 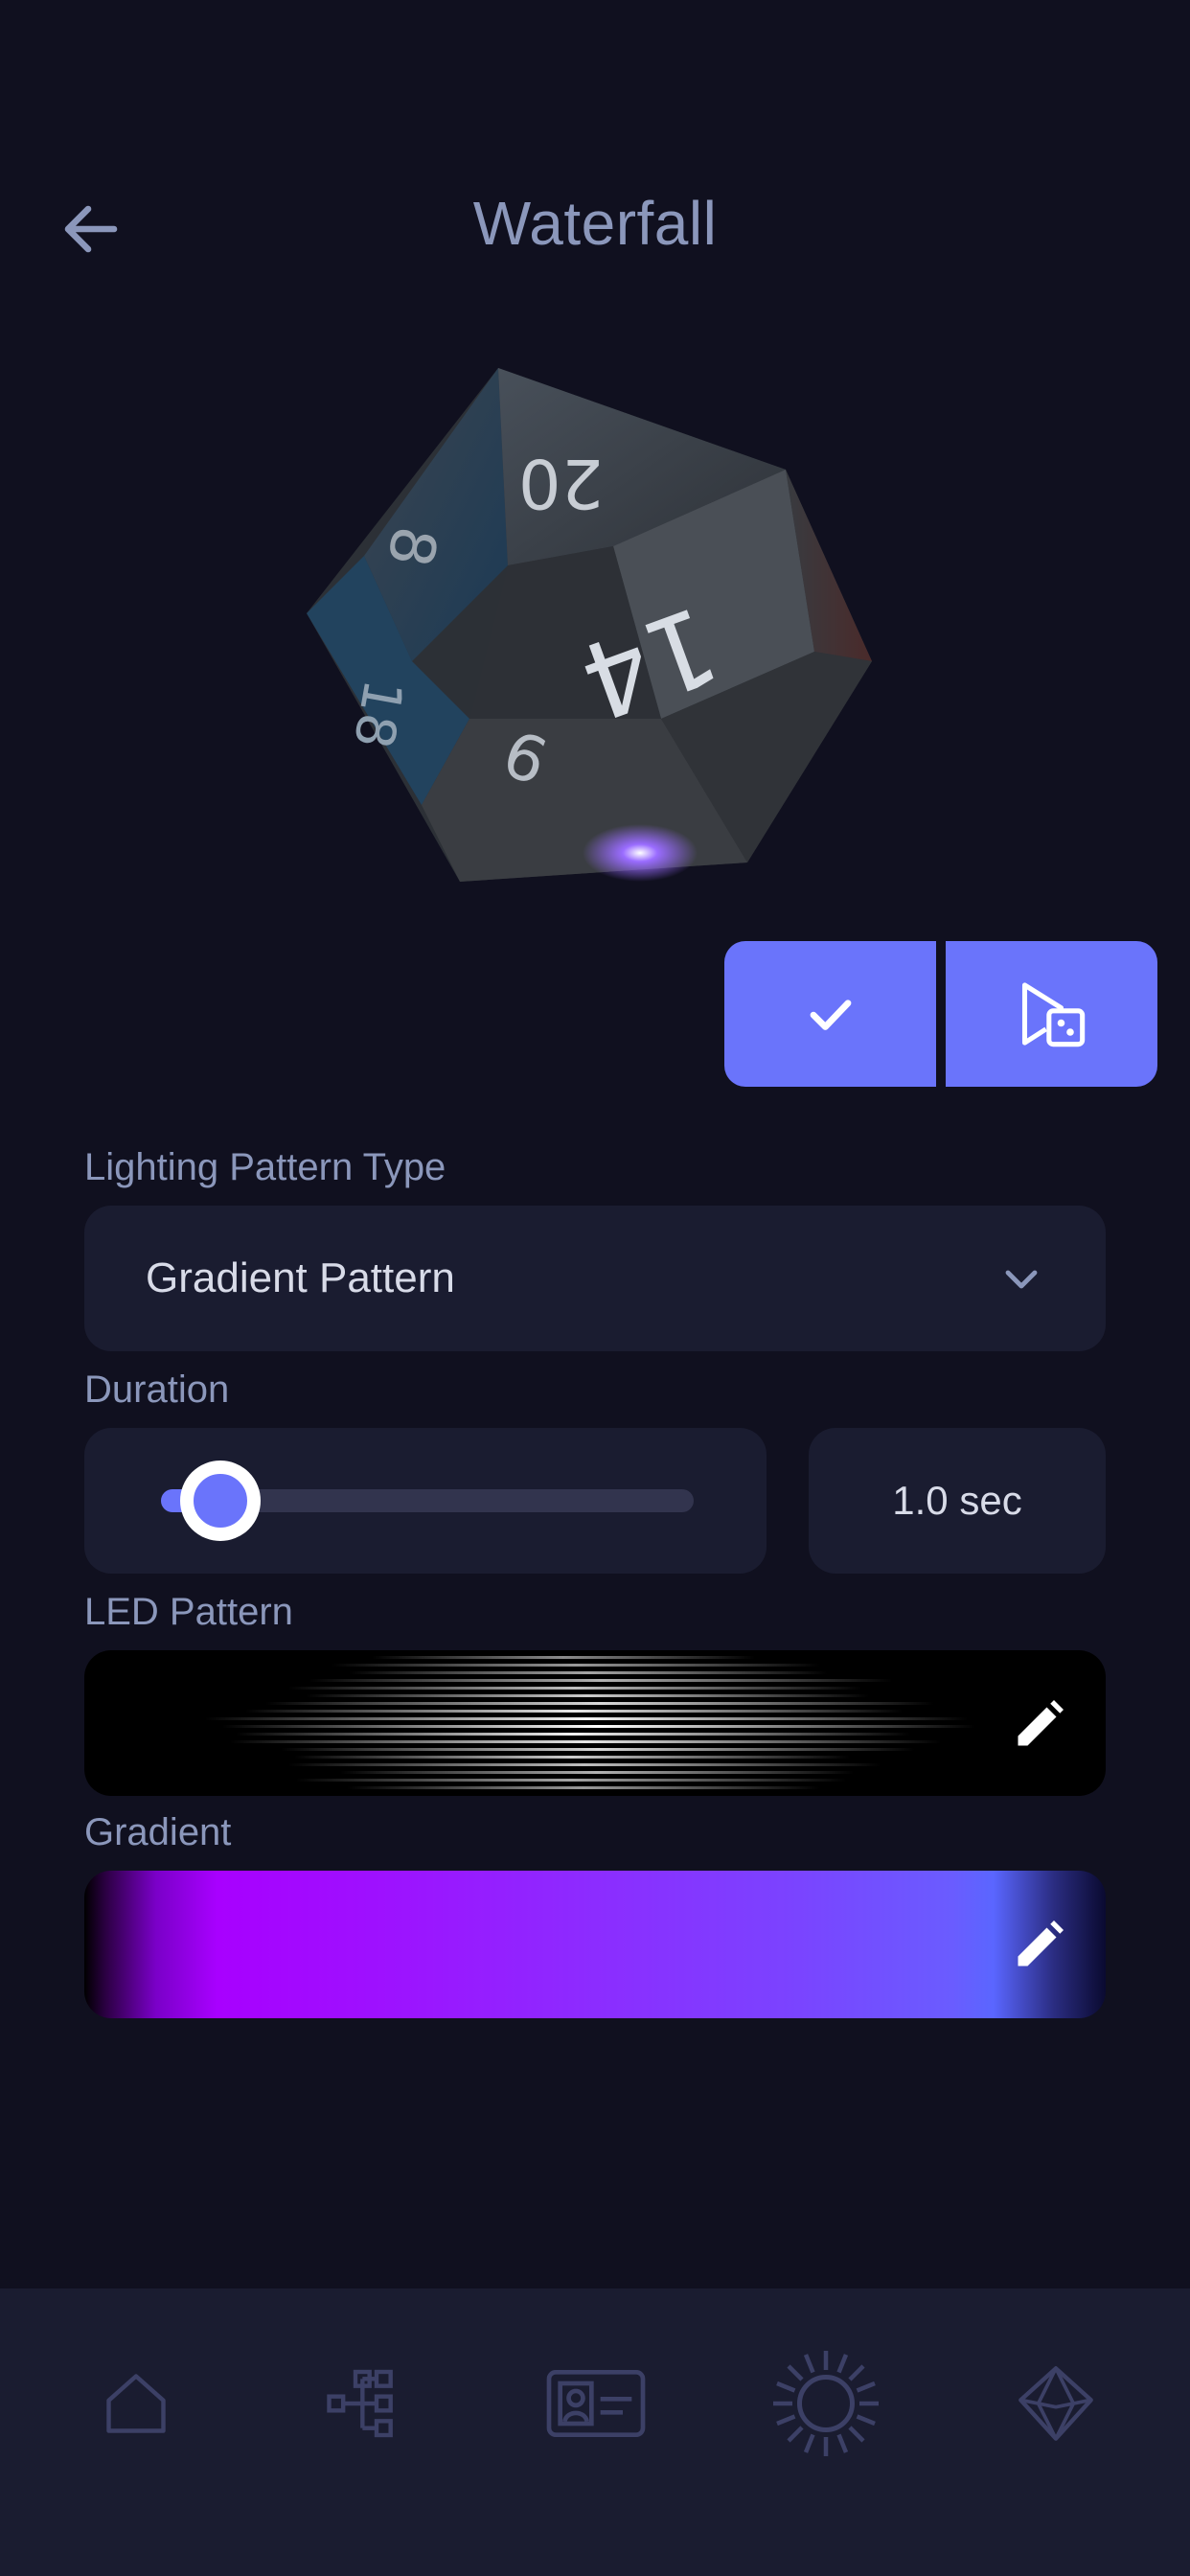 What do you see at coordinates (265, 1167) in the screenshot?
I see `lighting-pattern-label: Lighting Pattern Type` at bounding box center [265, 1167].